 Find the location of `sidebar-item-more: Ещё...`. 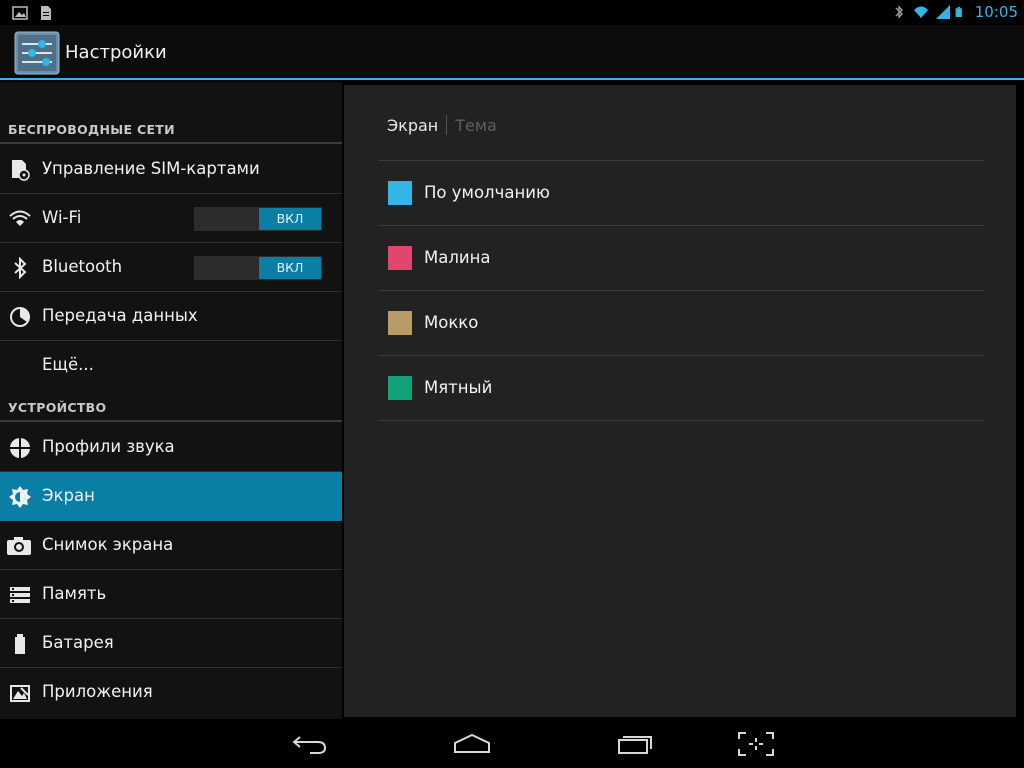

sidebar-item-more: Ещё... is located at coordinates (171, 365).